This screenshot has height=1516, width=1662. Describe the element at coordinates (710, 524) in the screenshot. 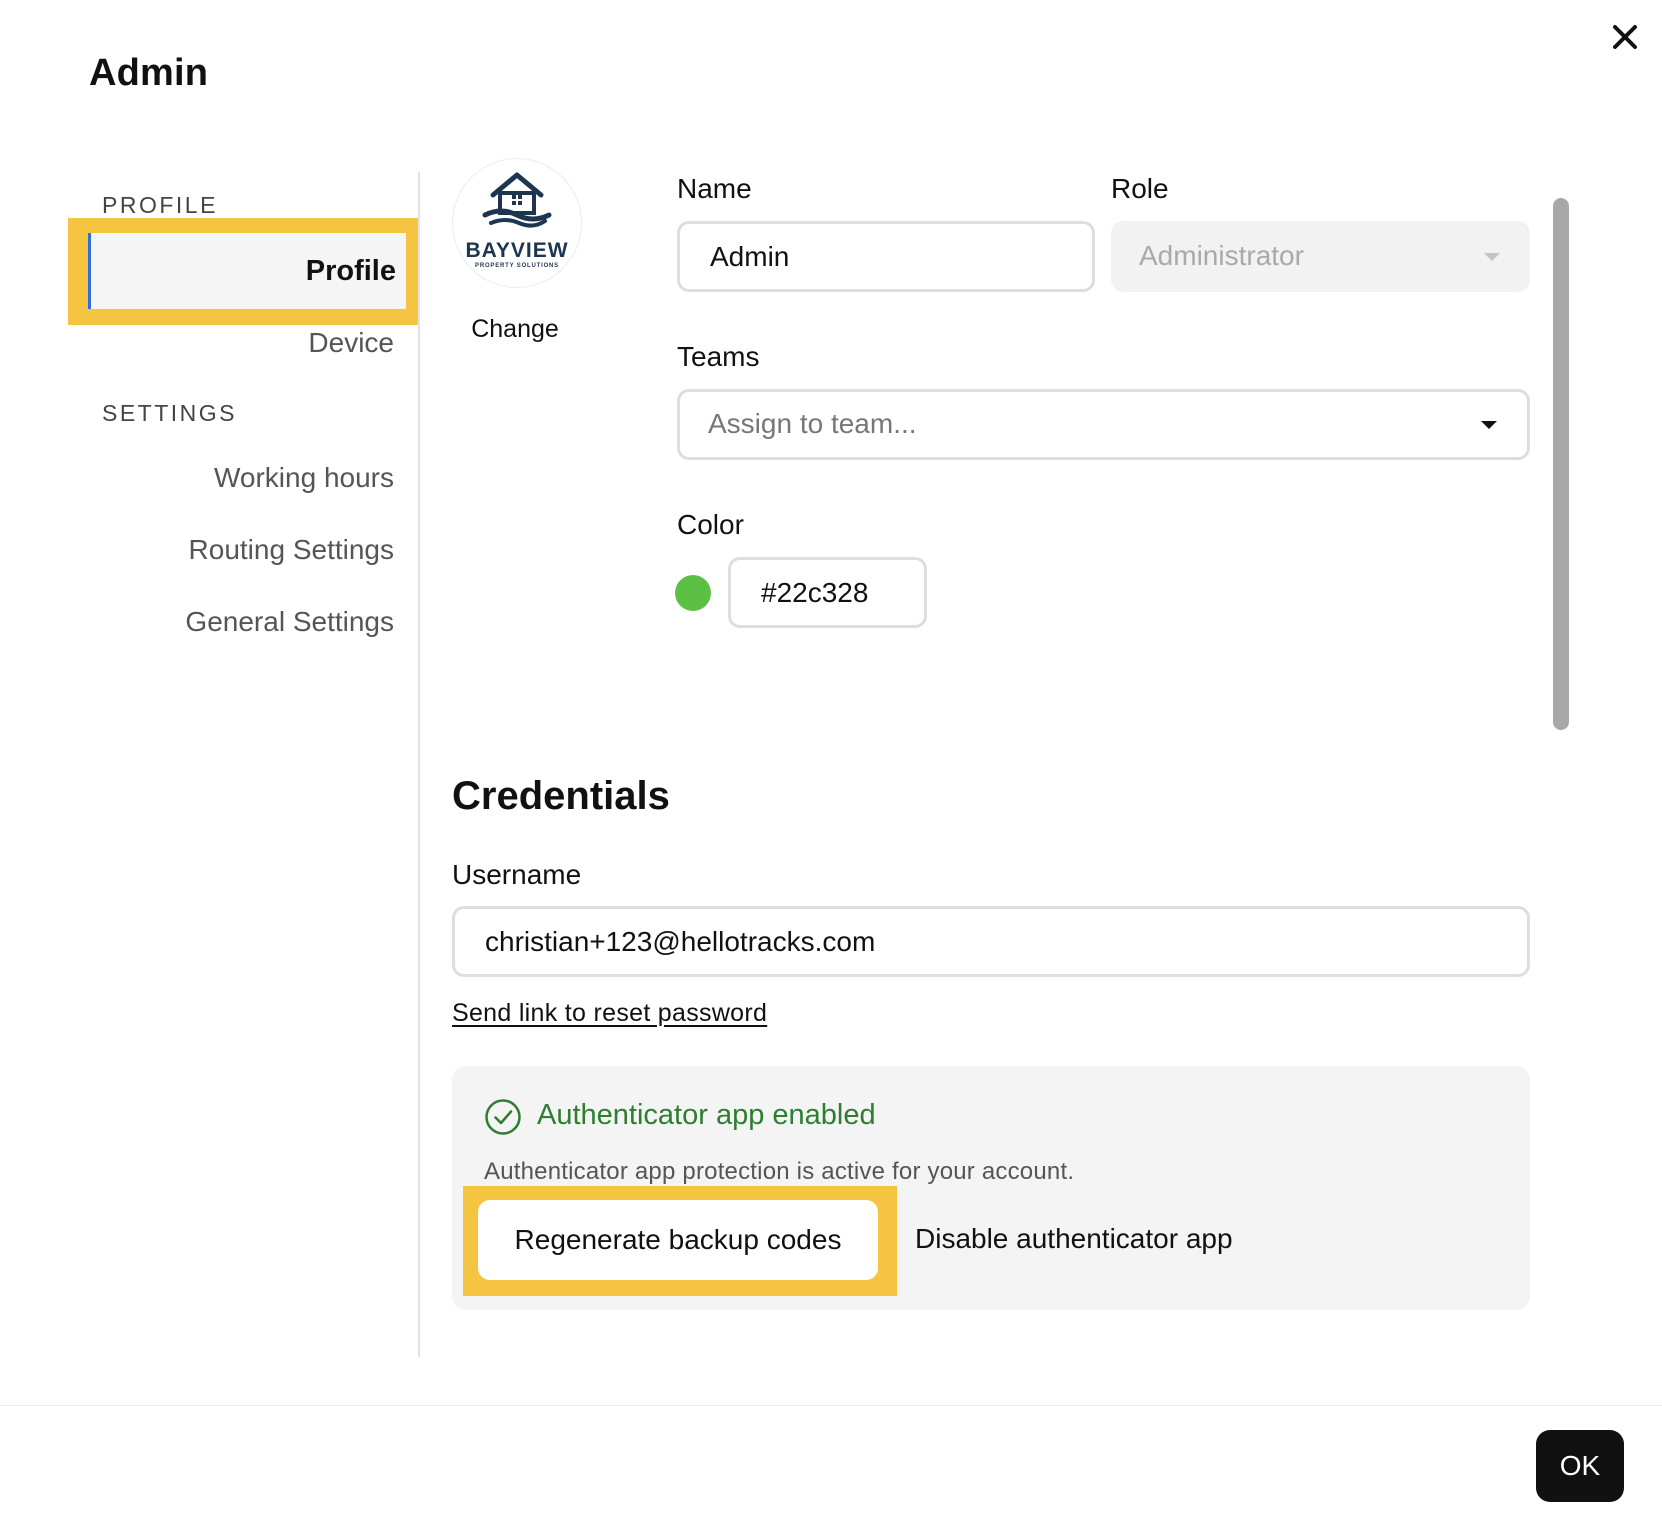

I see `color-label: Color` at that location.